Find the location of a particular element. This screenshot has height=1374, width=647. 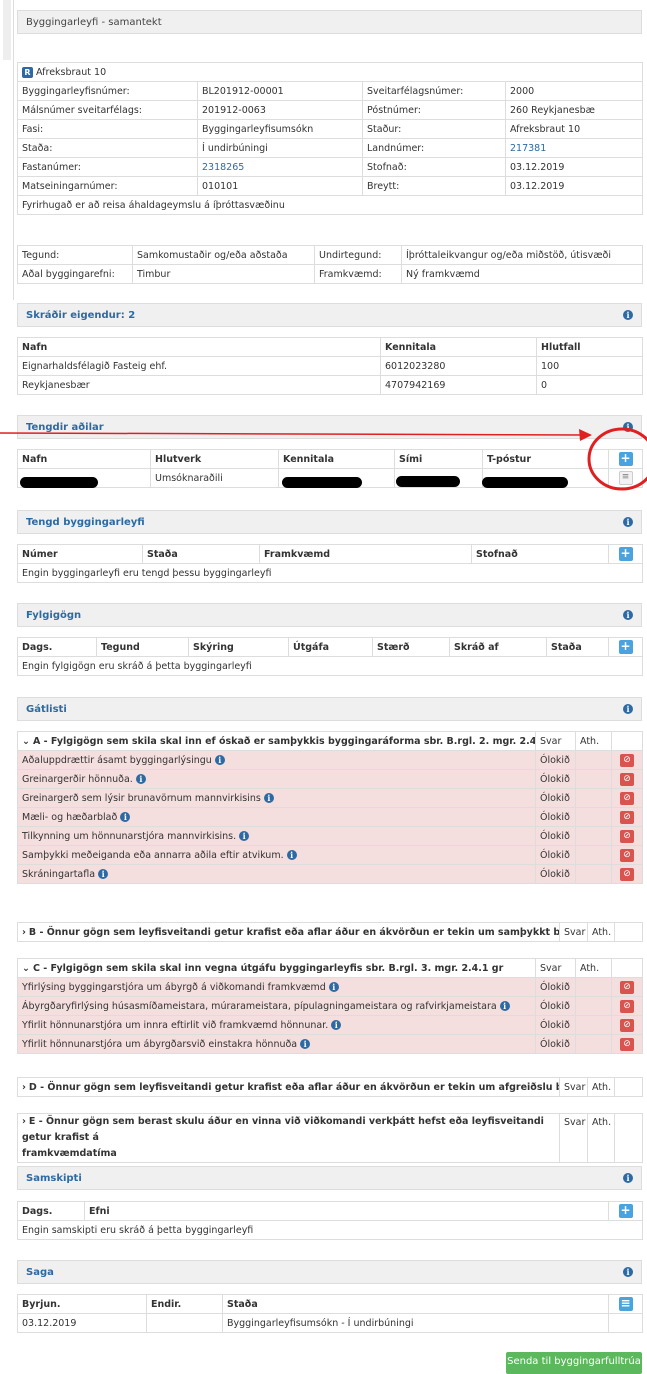

summary-panel-header: Byggingarleyfi - samantekt is located at coordinates (329, 22).